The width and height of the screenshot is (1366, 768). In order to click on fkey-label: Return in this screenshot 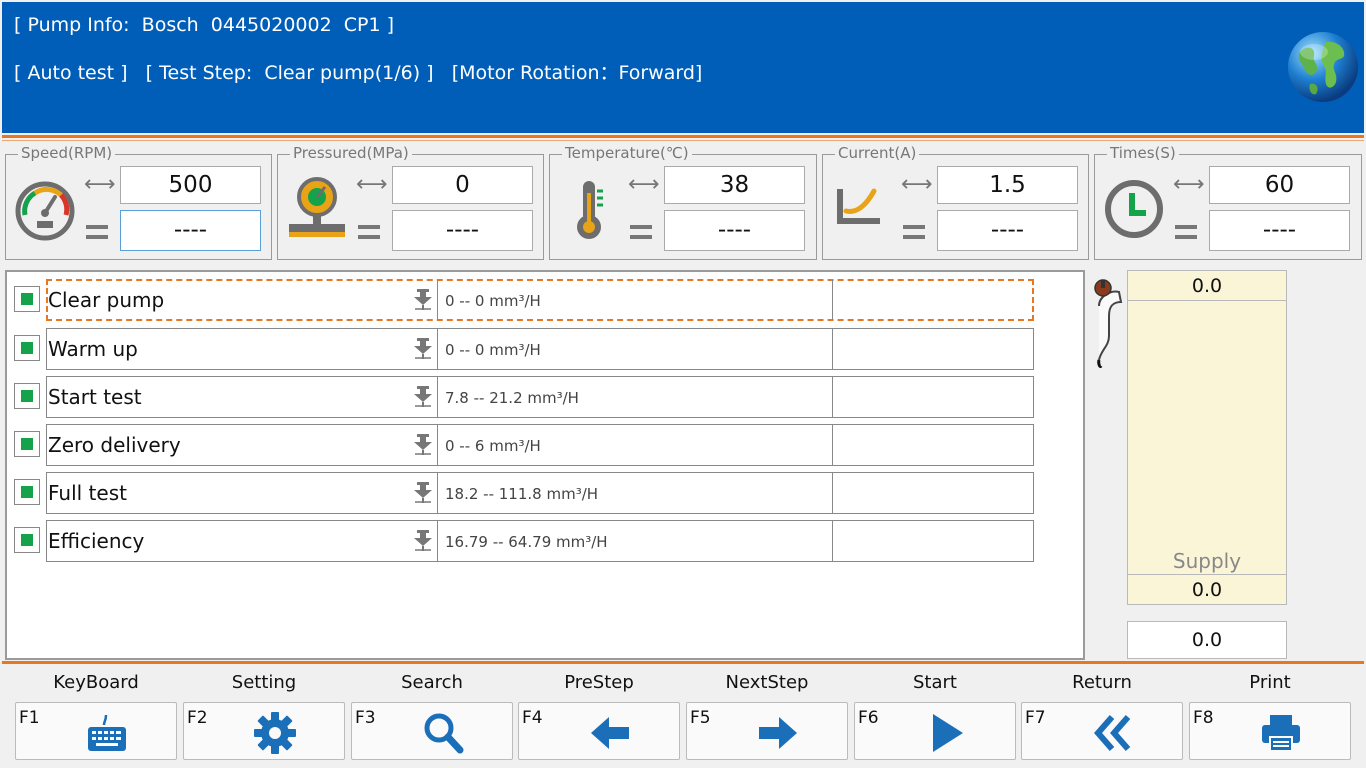, I will do `click(1102, 682)`.